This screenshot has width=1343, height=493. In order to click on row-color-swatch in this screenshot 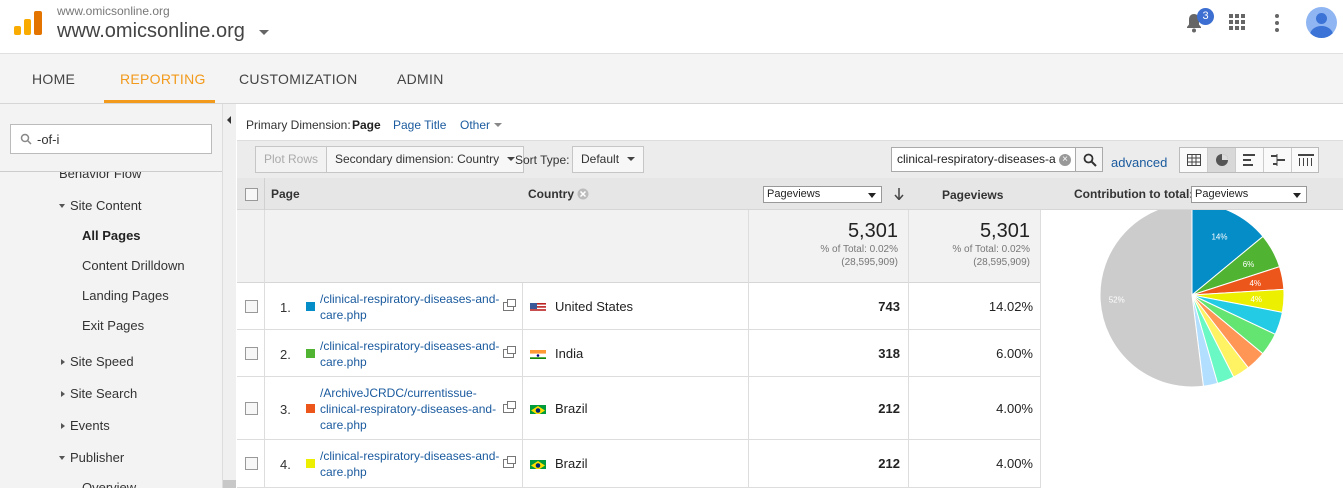, I will do `click(310, 306)`.